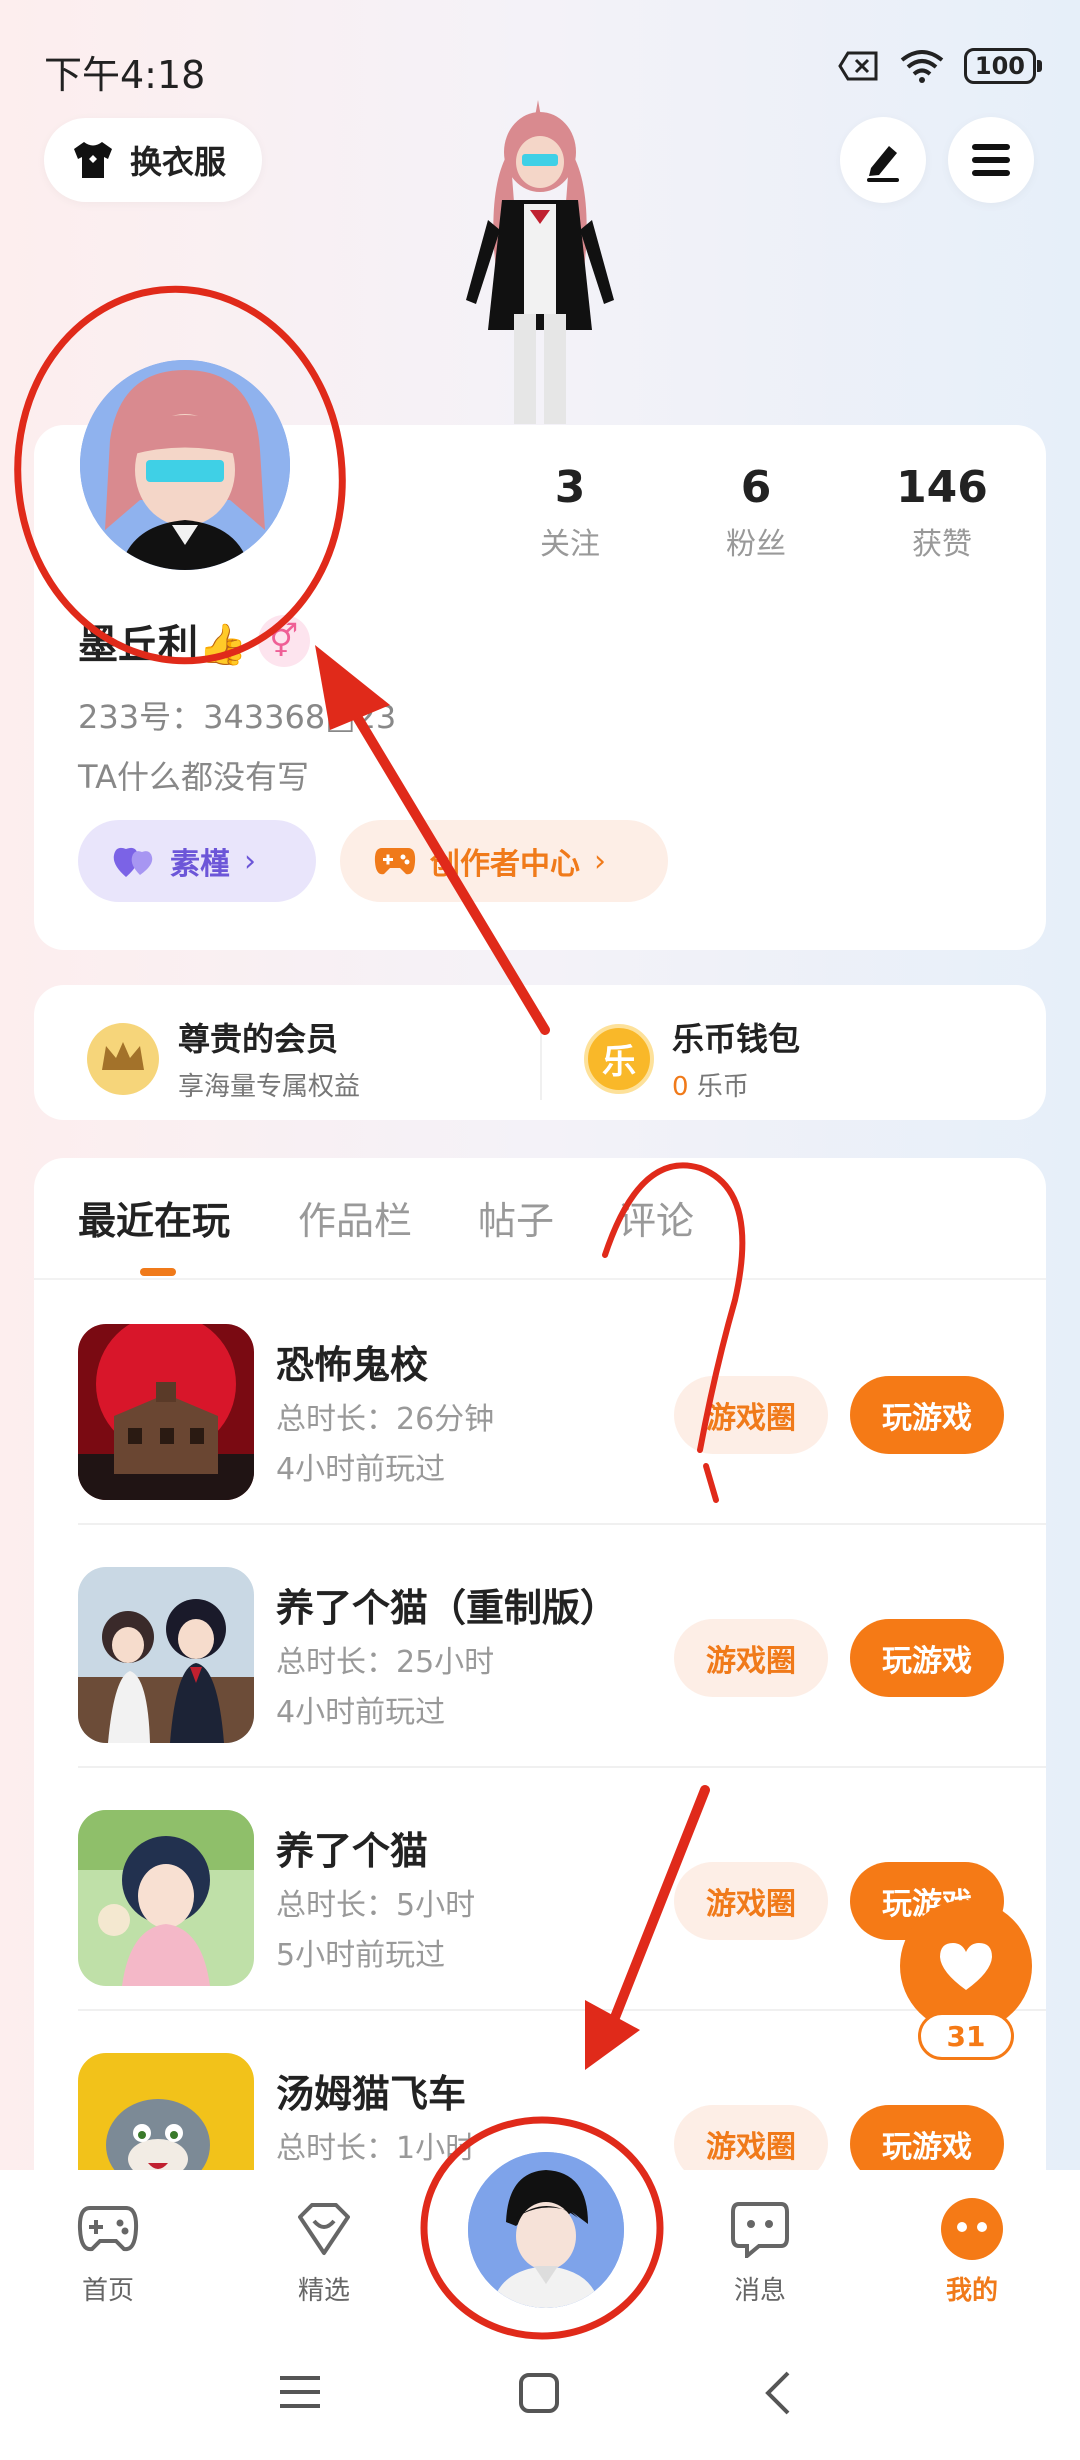 This screenshot has width=1080, height=2460. Describe the element at coordinates (178, 162) in the screenshot. I see `outfit-label: 换衣服` at that location.